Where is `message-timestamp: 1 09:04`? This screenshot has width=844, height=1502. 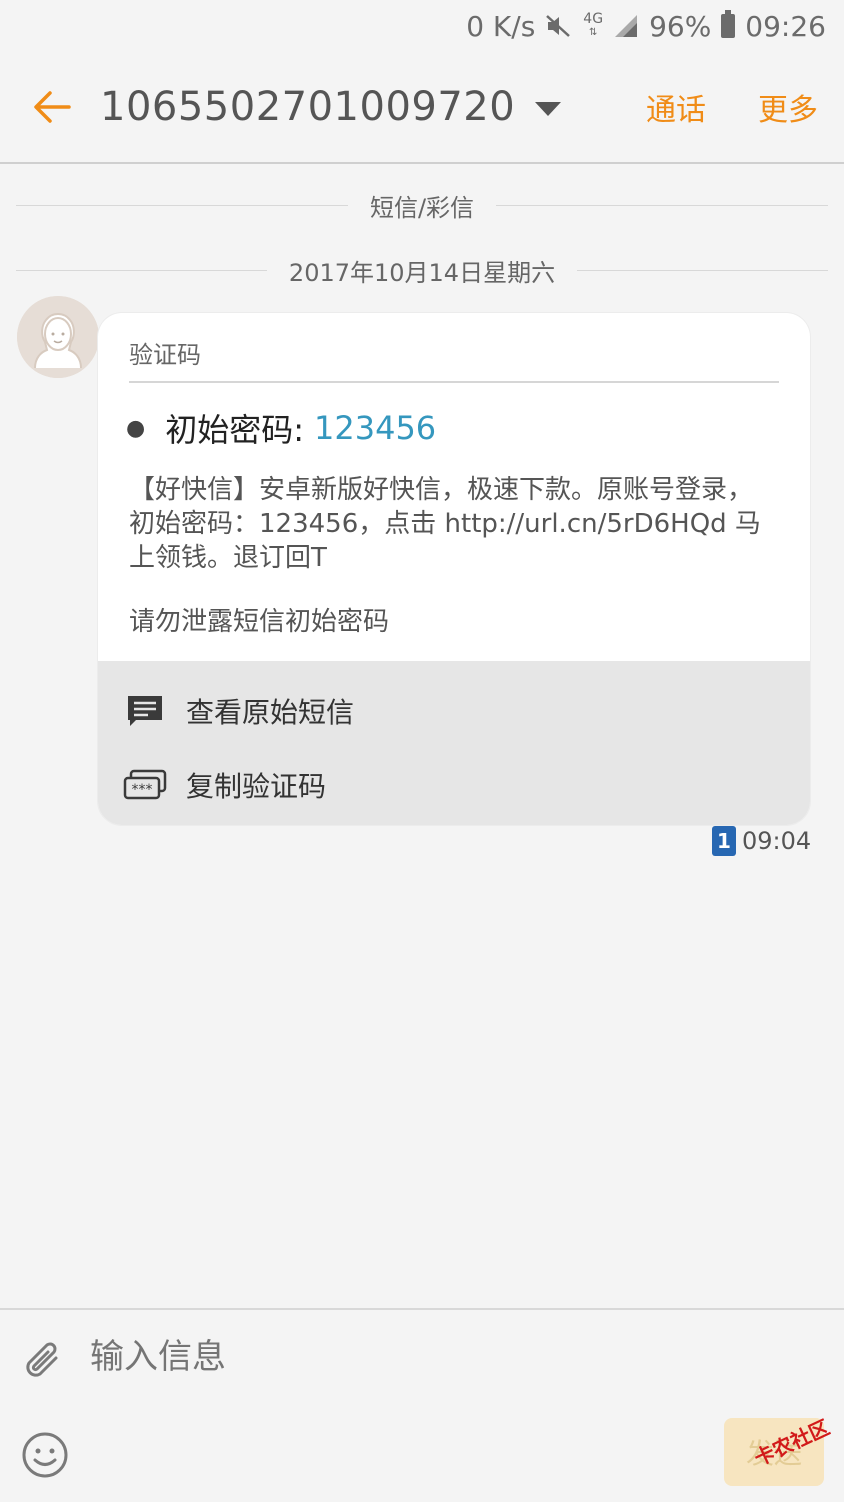
message-timestamp: 1 09:04 is located at coordinates (761, 841).